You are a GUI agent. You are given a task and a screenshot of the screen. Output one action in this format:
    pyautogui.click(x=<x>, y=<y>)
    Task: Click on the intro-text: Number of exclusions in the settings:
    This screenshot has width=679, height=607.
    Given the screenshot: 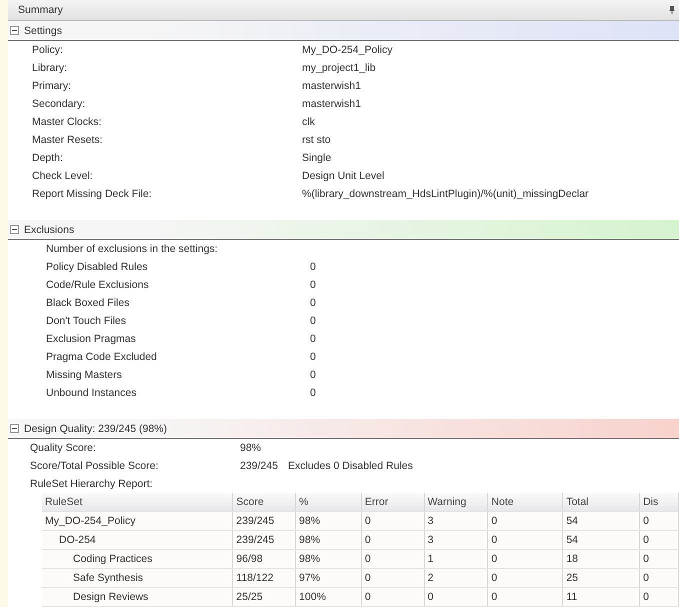 What is the action you would take?
    pyautogui.click(x=132, y=249)
    